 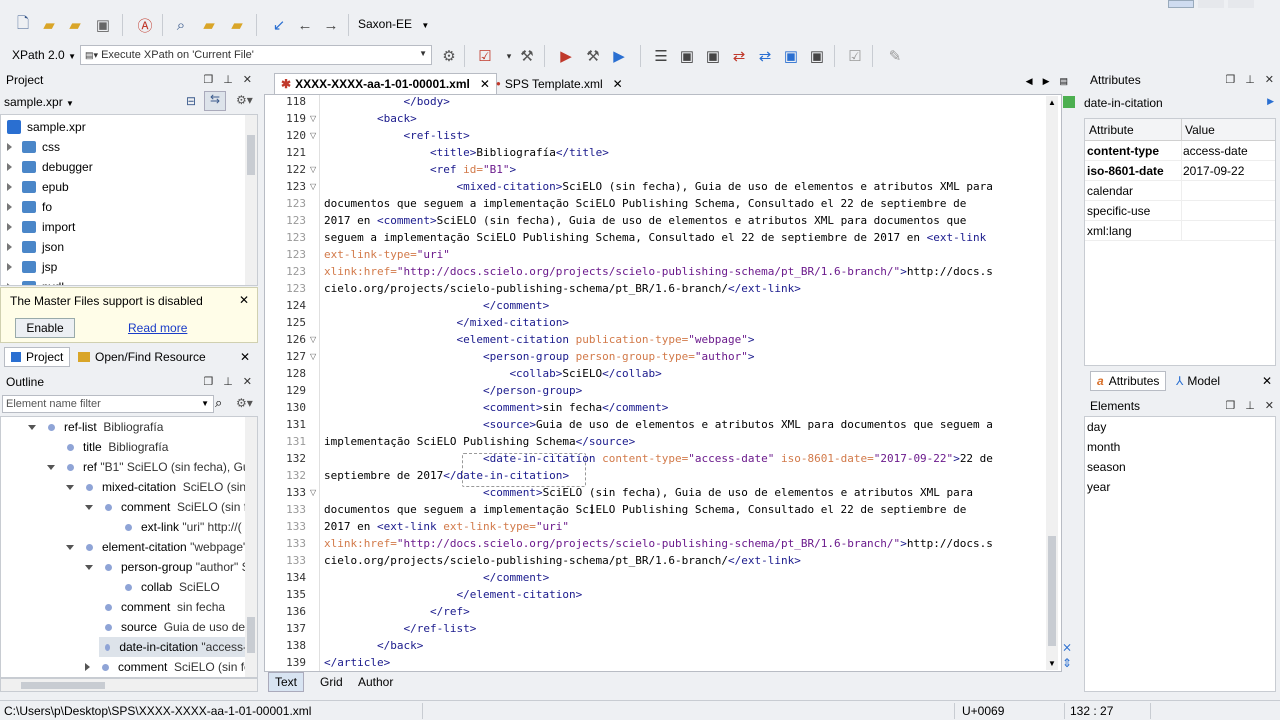 What do you see at coordinates (357, 662) in the screenshot?
I see `code-line: </article>` at bounding box center [357, 662].